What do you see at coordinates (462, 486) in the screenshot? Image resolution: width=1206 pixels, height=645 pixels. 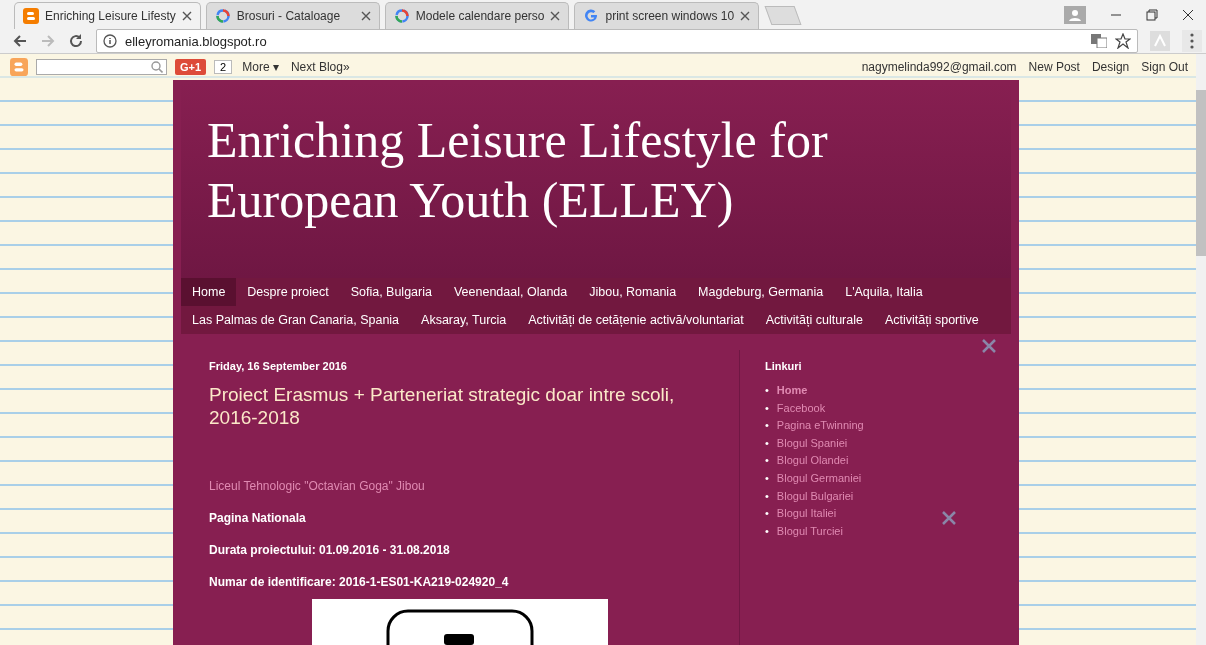 I see `school-link: Liceul Tehnologic "Octavian Goga" Jibou` at bounding box center [462, 486].